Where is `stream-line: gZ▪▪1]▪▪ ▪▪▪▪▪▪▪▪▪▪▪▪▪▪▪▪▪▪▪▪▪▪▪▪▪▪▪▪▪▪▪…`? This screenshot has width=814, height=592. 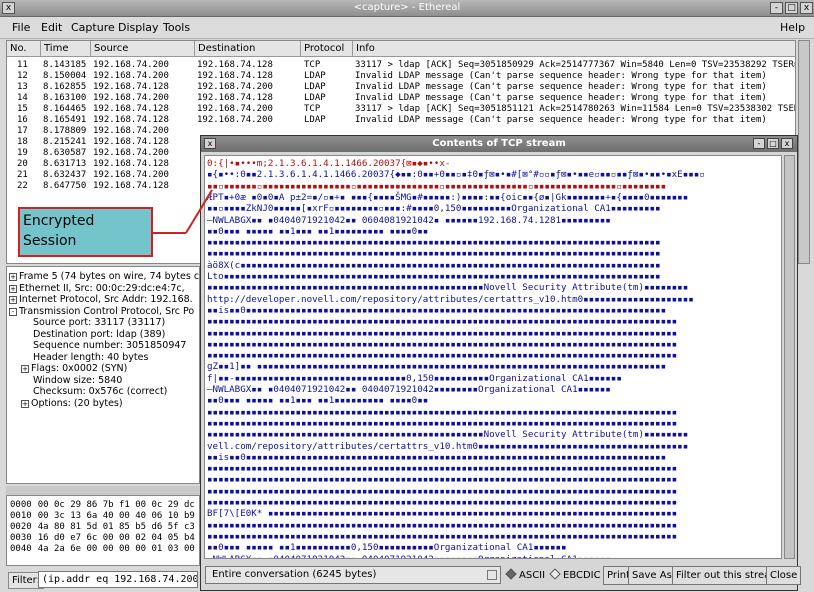
stream-line: gZ▪▪1]▪▪ ▪▪▪▪▪▪▪▪▪▪▪▪▪▪▪▪▪▪▪▪▪▪▪▪▪▪▪▪▪▪▪… is located at coordinates (437, 367).